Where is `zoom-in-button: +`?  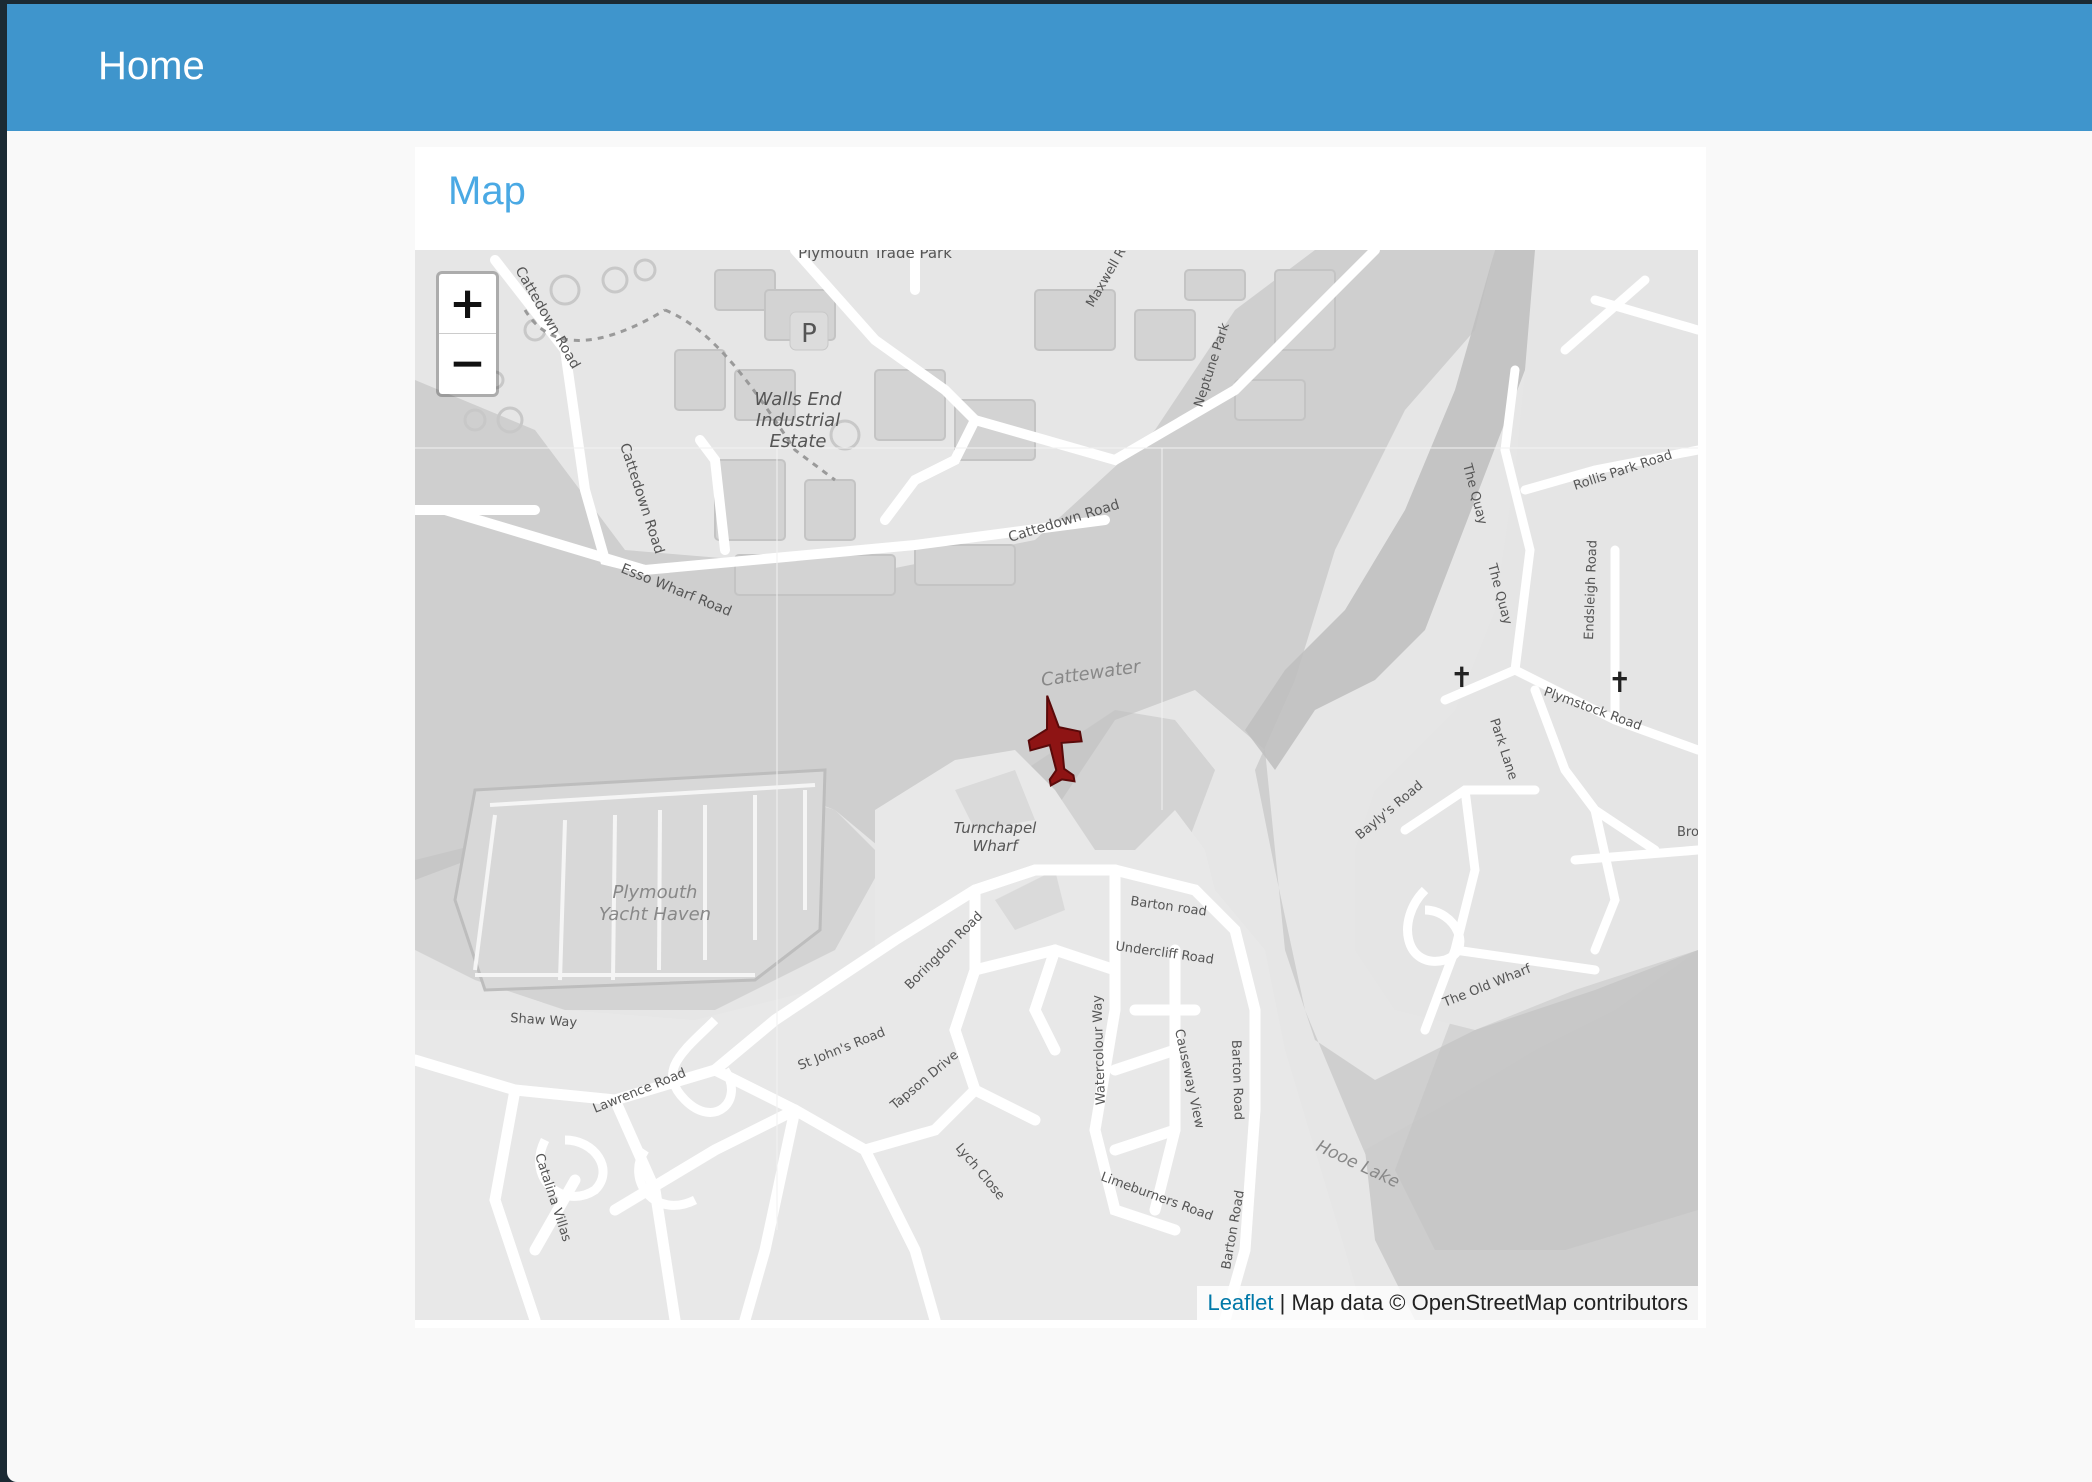
zoom-in-button: + is located at coordinates (467, 304).